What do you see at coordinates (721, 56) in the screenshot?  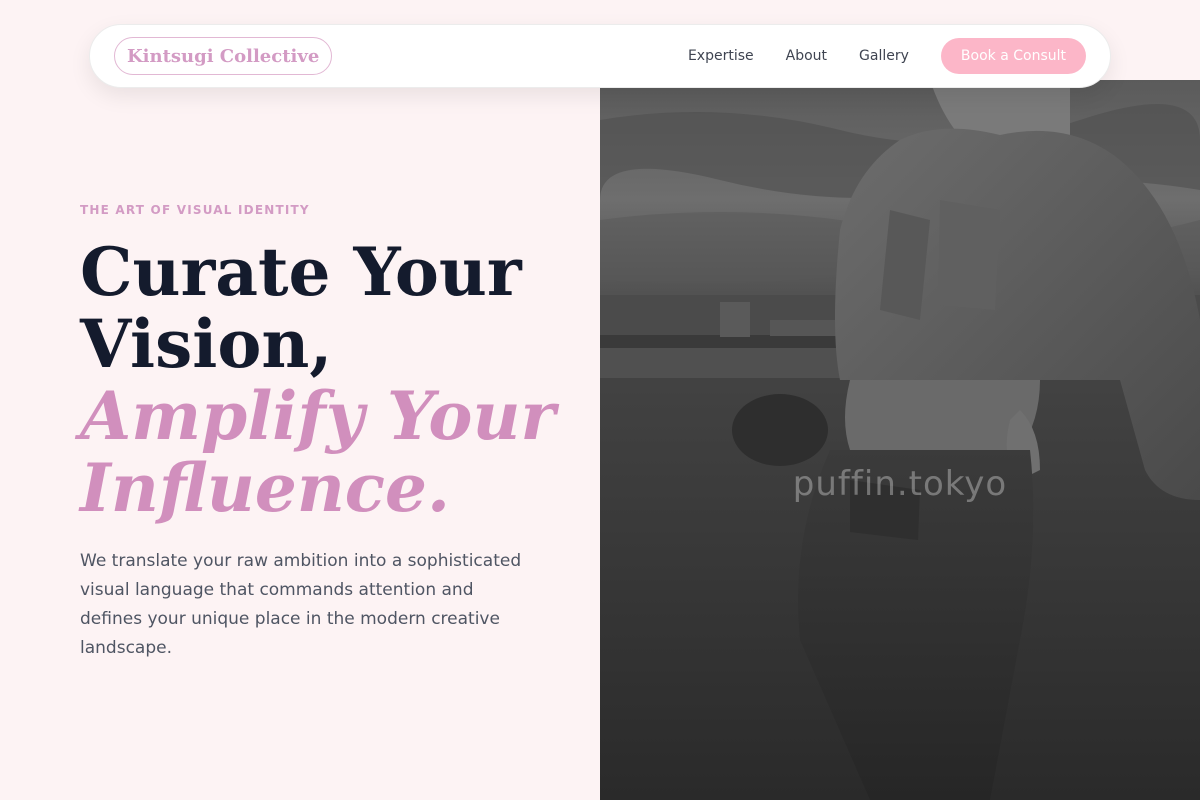 I see `nav-link-expertise: Expertise` at bounding box center [721, 56].